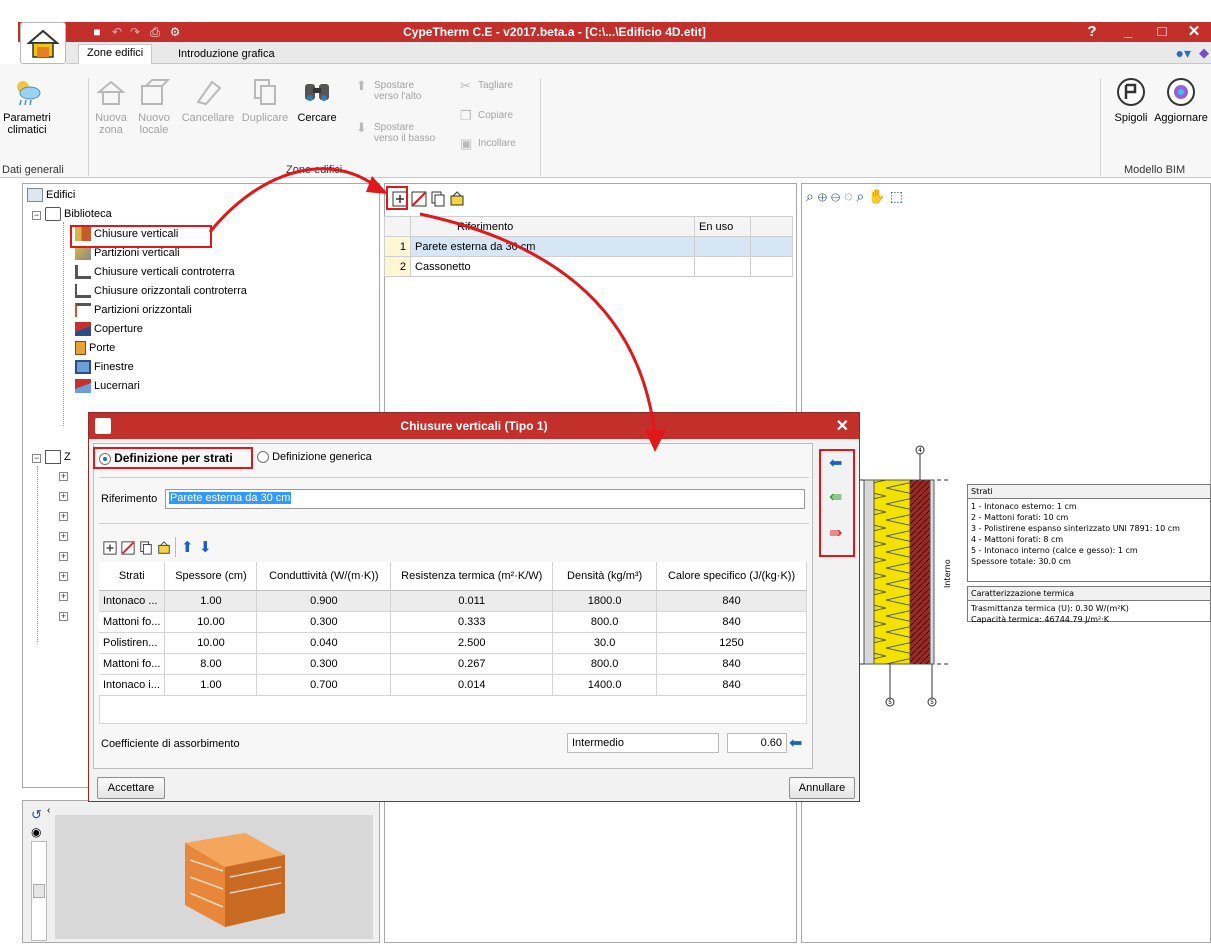 This screenshot has width=1211, height=946. I want to click on duplicare-button: Duplicare, so click(265, 100).